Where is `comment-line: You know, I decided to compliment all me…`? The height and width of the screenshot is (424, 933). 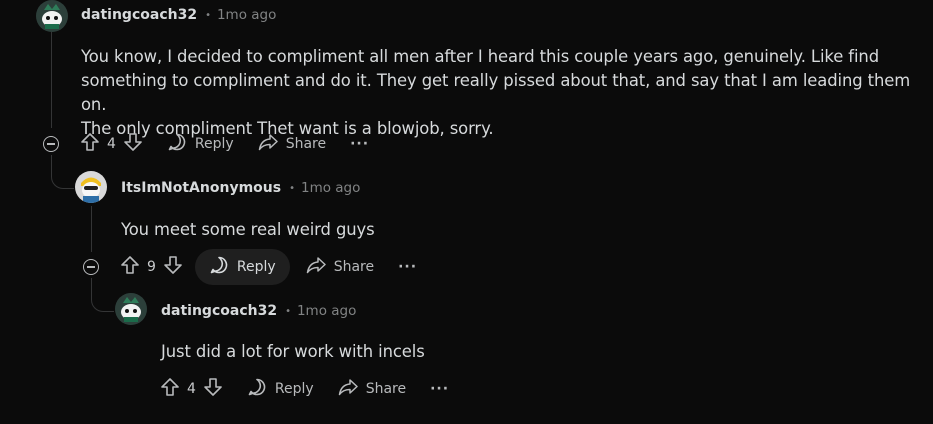
comment-line: You know, I decided to compliment all me… is located at coordinates (480, 56).